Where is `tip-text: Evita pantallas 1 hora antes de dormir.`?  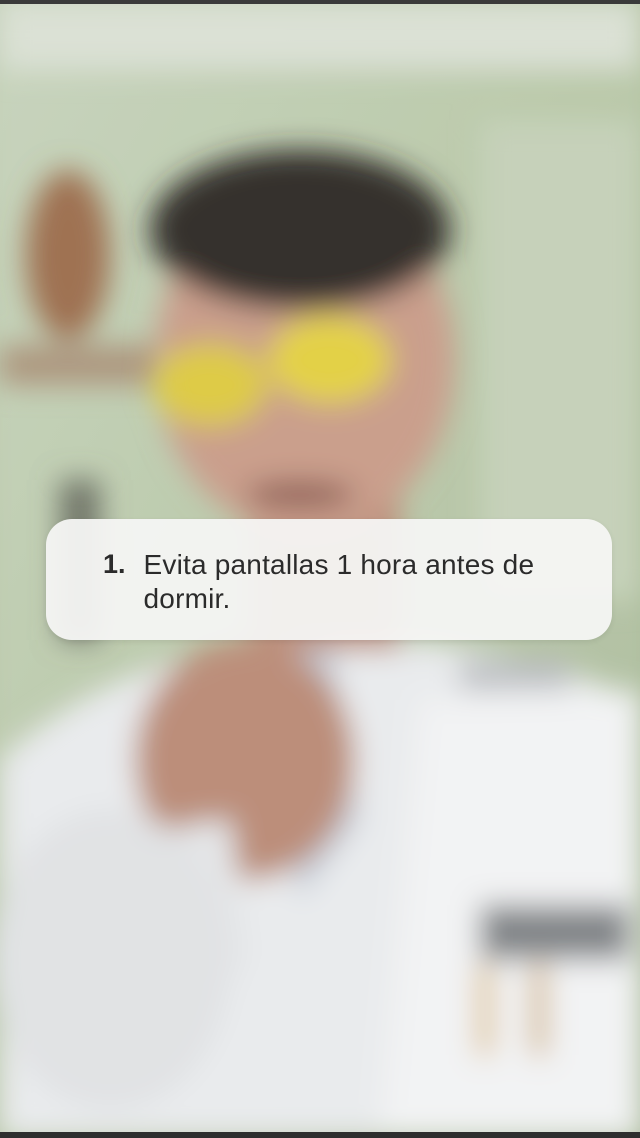 tip-text: Evita pantallas 1 hora antes de dormir. is located at coordinates (339, 581).